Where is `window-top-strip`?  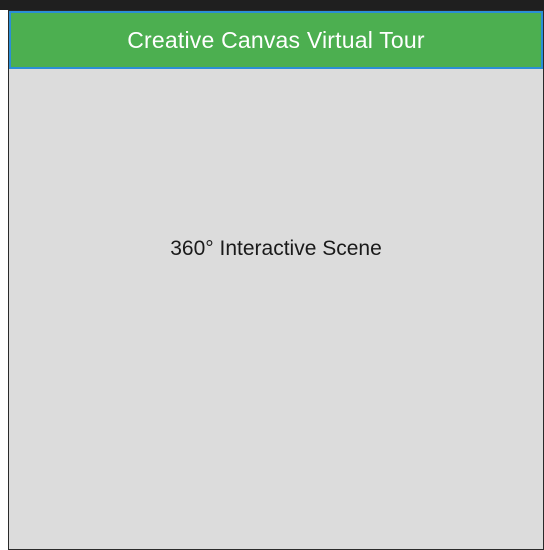
window-top-strip is located at coordinates (272, 5).